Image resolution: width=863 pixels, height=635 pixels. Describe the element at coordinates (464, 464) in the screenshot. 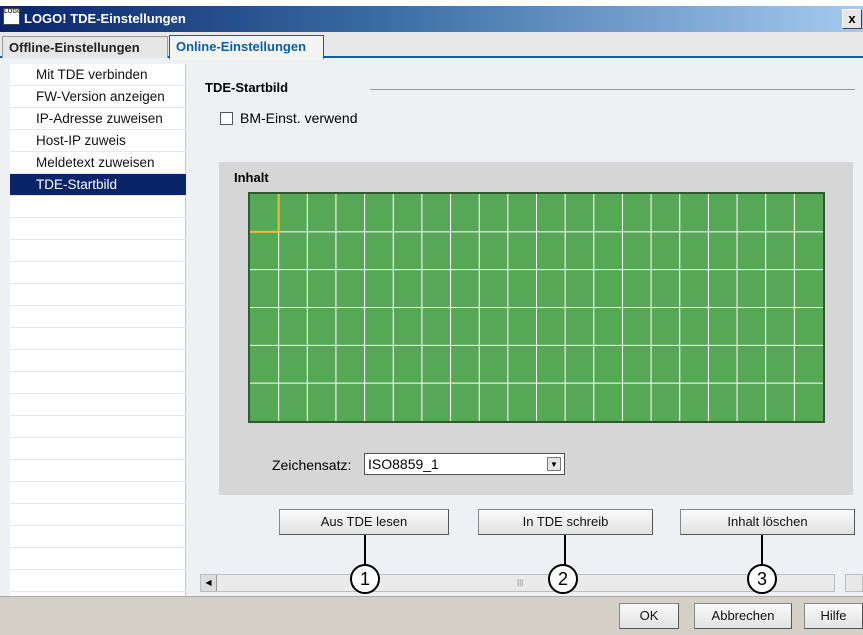

I see `charset-select: ISO8859_1 ▼` at that location.